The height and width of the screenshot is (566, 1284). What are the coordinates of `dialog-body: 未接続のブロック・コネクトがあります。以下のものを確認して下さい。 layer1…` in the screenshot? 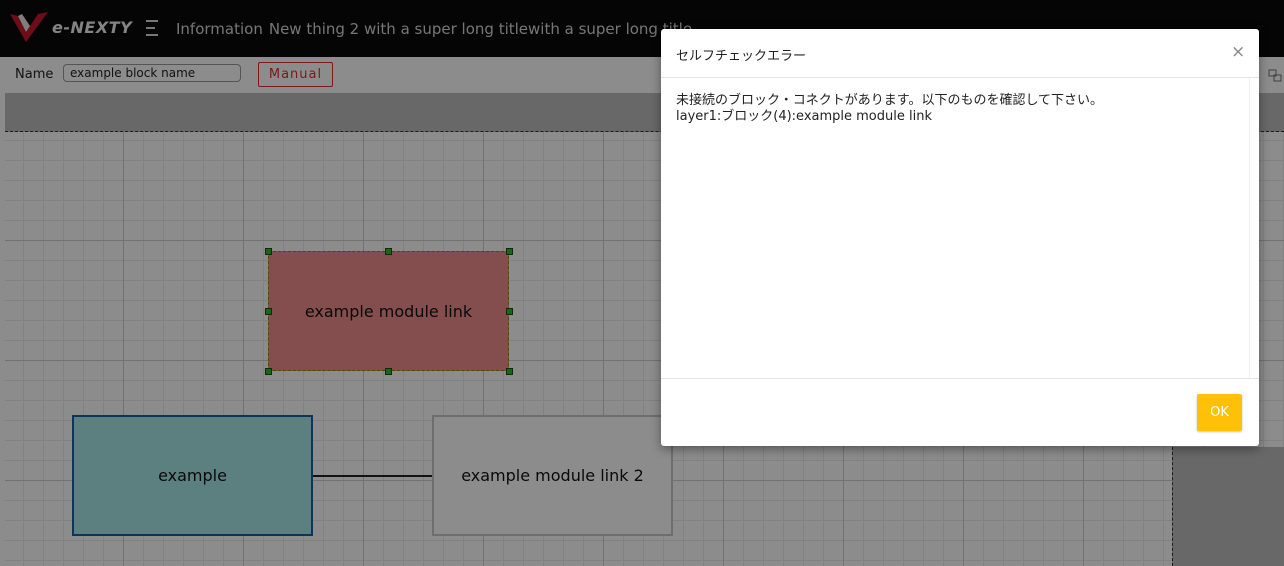 It's located at (961, 109).